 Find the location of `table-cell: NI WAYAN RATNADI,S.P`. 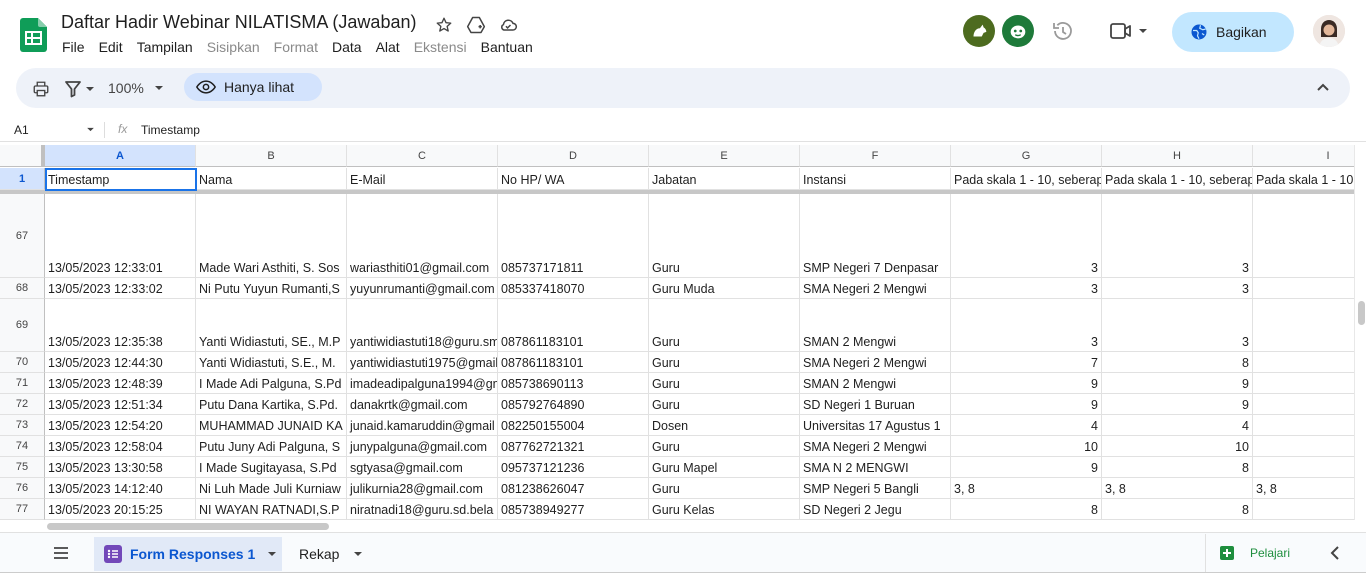

table-cell: NI WAYAN RATNADI,S.P is located at coordinates (271, 509).